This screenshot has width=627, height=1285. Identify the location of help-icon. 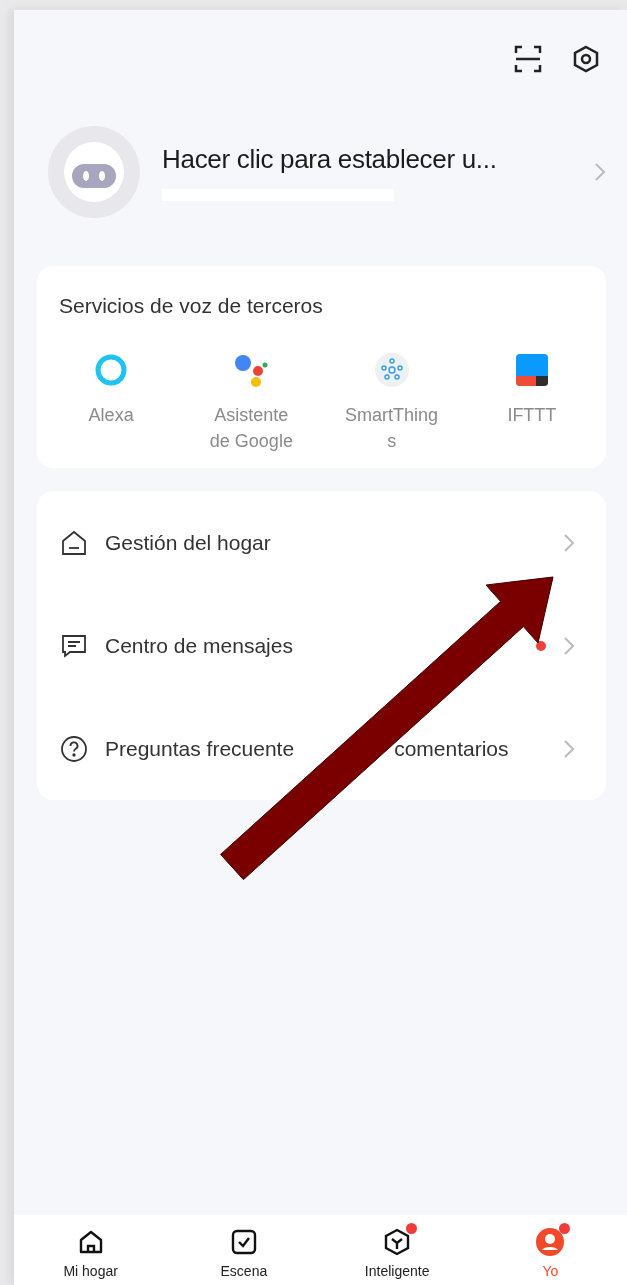
(74, 748).